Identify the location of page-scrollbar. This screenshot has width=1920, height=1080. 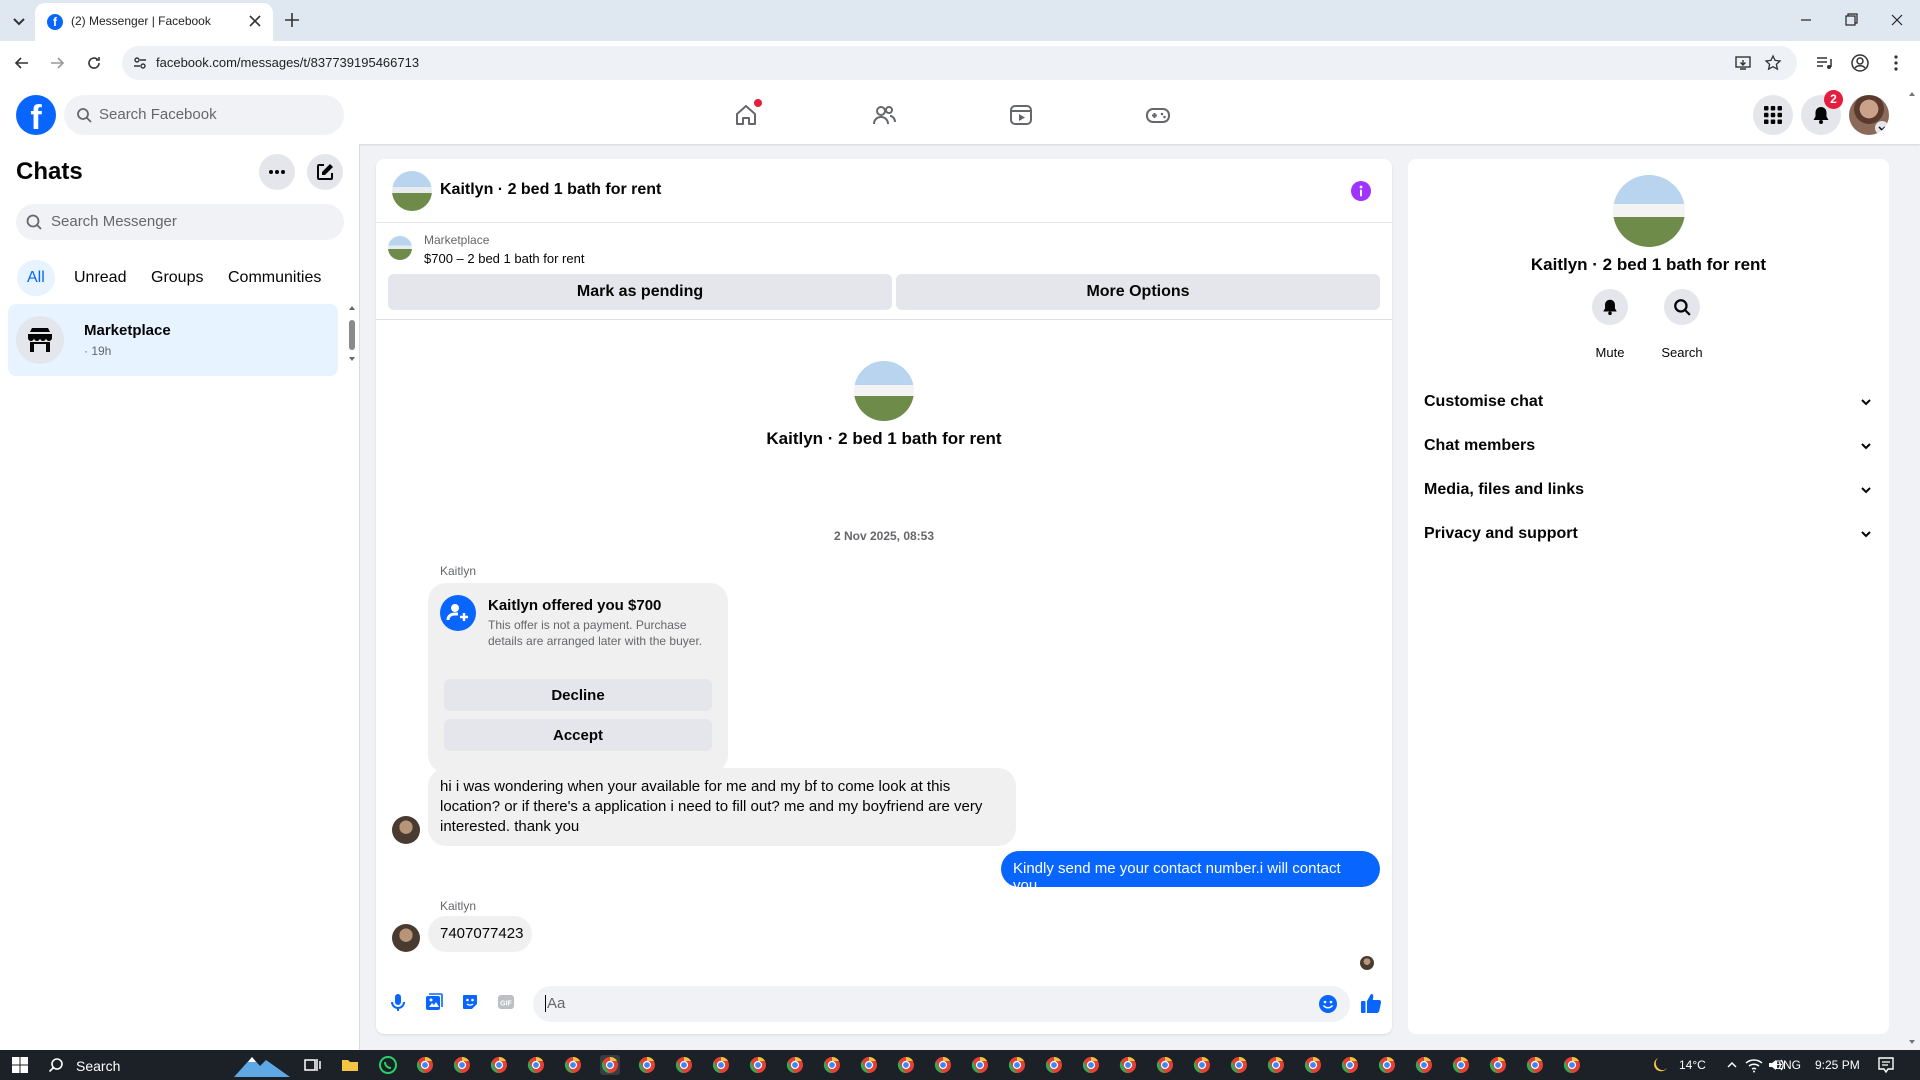
(1912, 568).